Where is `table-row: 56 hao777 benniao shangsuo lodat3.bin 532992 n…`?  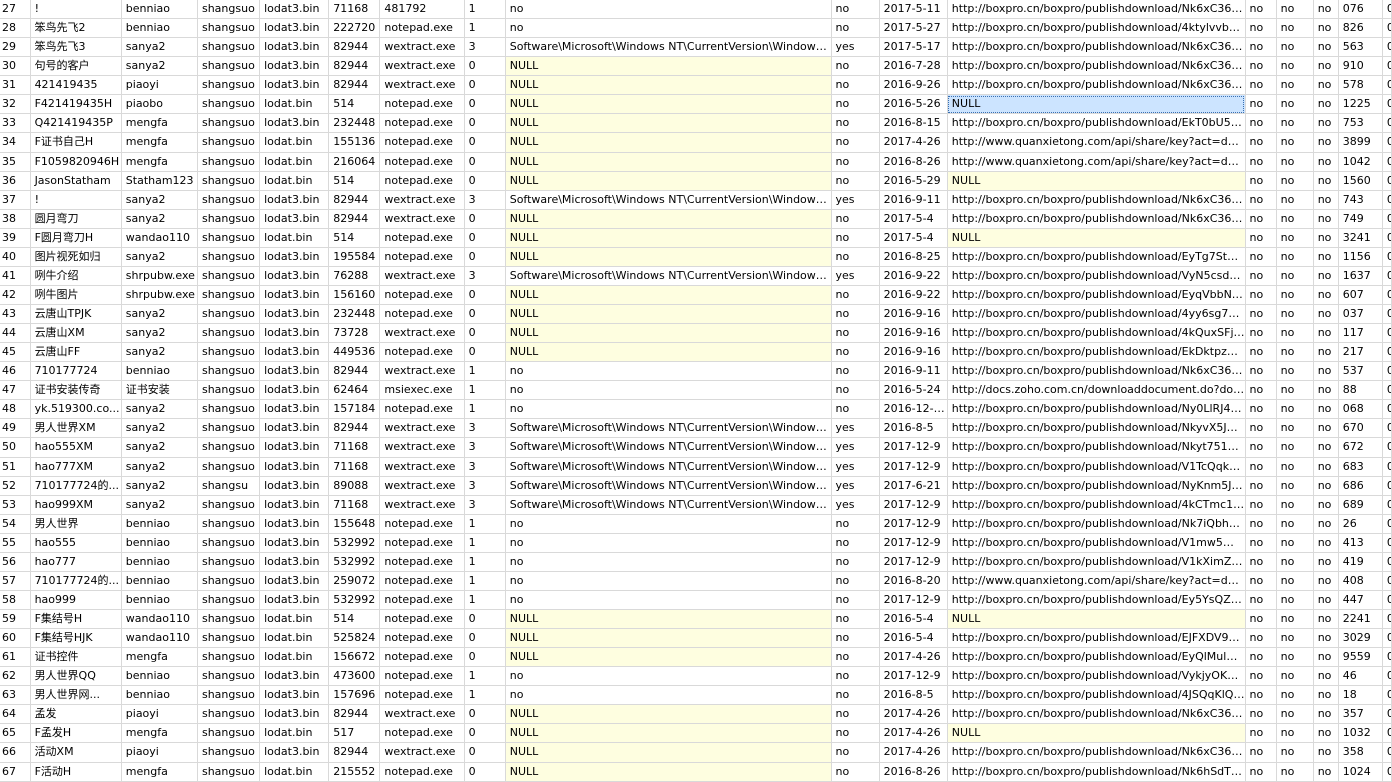
table-row: 56 hao777 benniao shangsuo lodat3.bin 532992 n… is located at coordinates (696, 562).